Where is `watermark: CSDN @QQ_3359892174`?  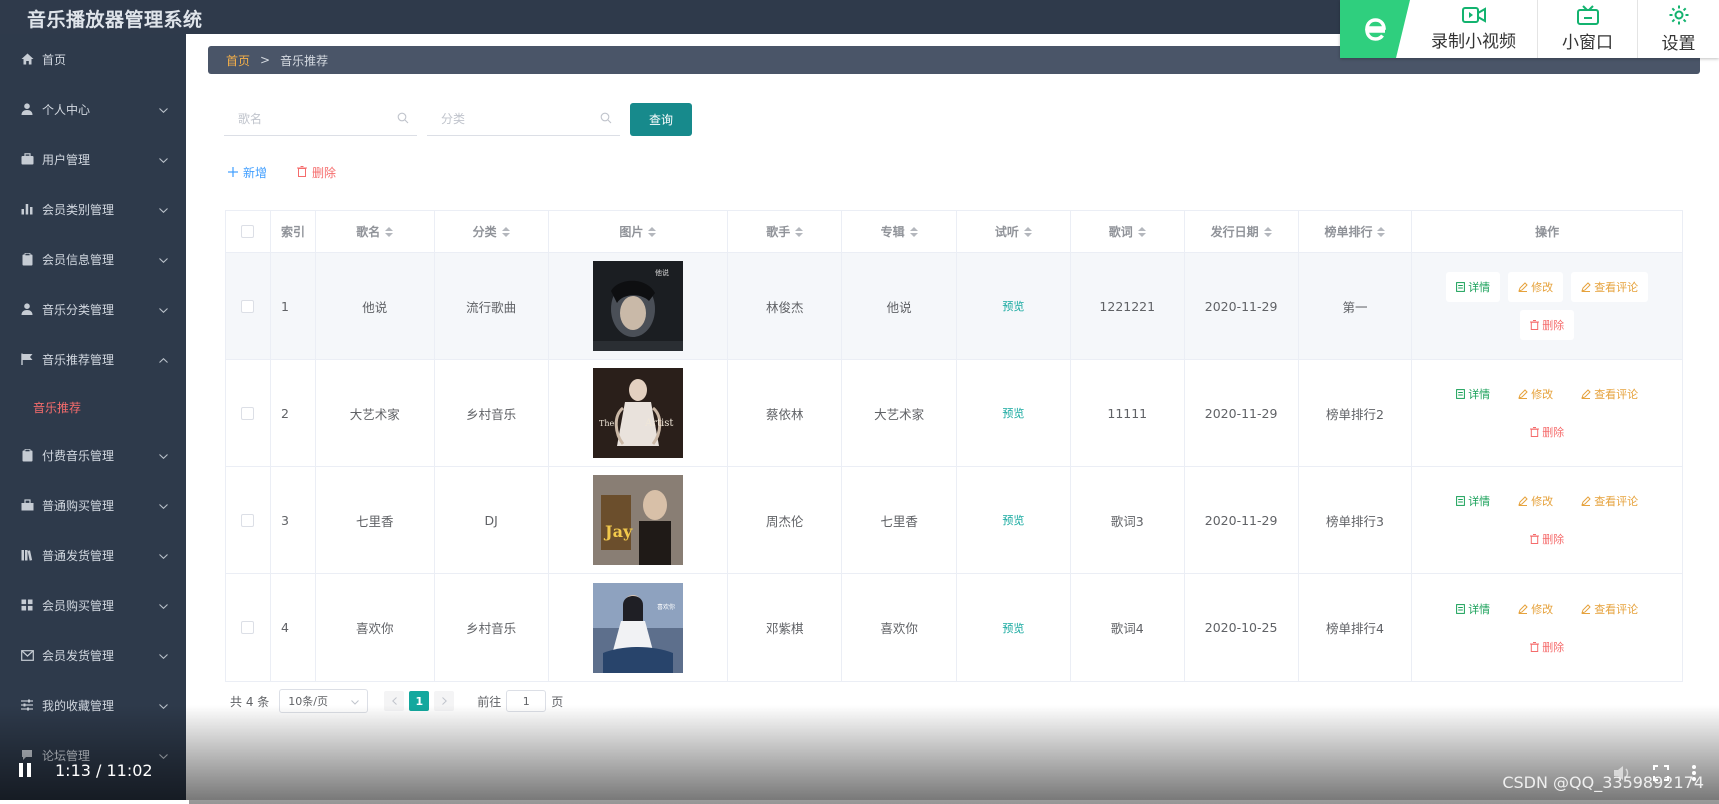
watermark: CSDN @QQ_3359892174 is located at coordinates (1603, 782).